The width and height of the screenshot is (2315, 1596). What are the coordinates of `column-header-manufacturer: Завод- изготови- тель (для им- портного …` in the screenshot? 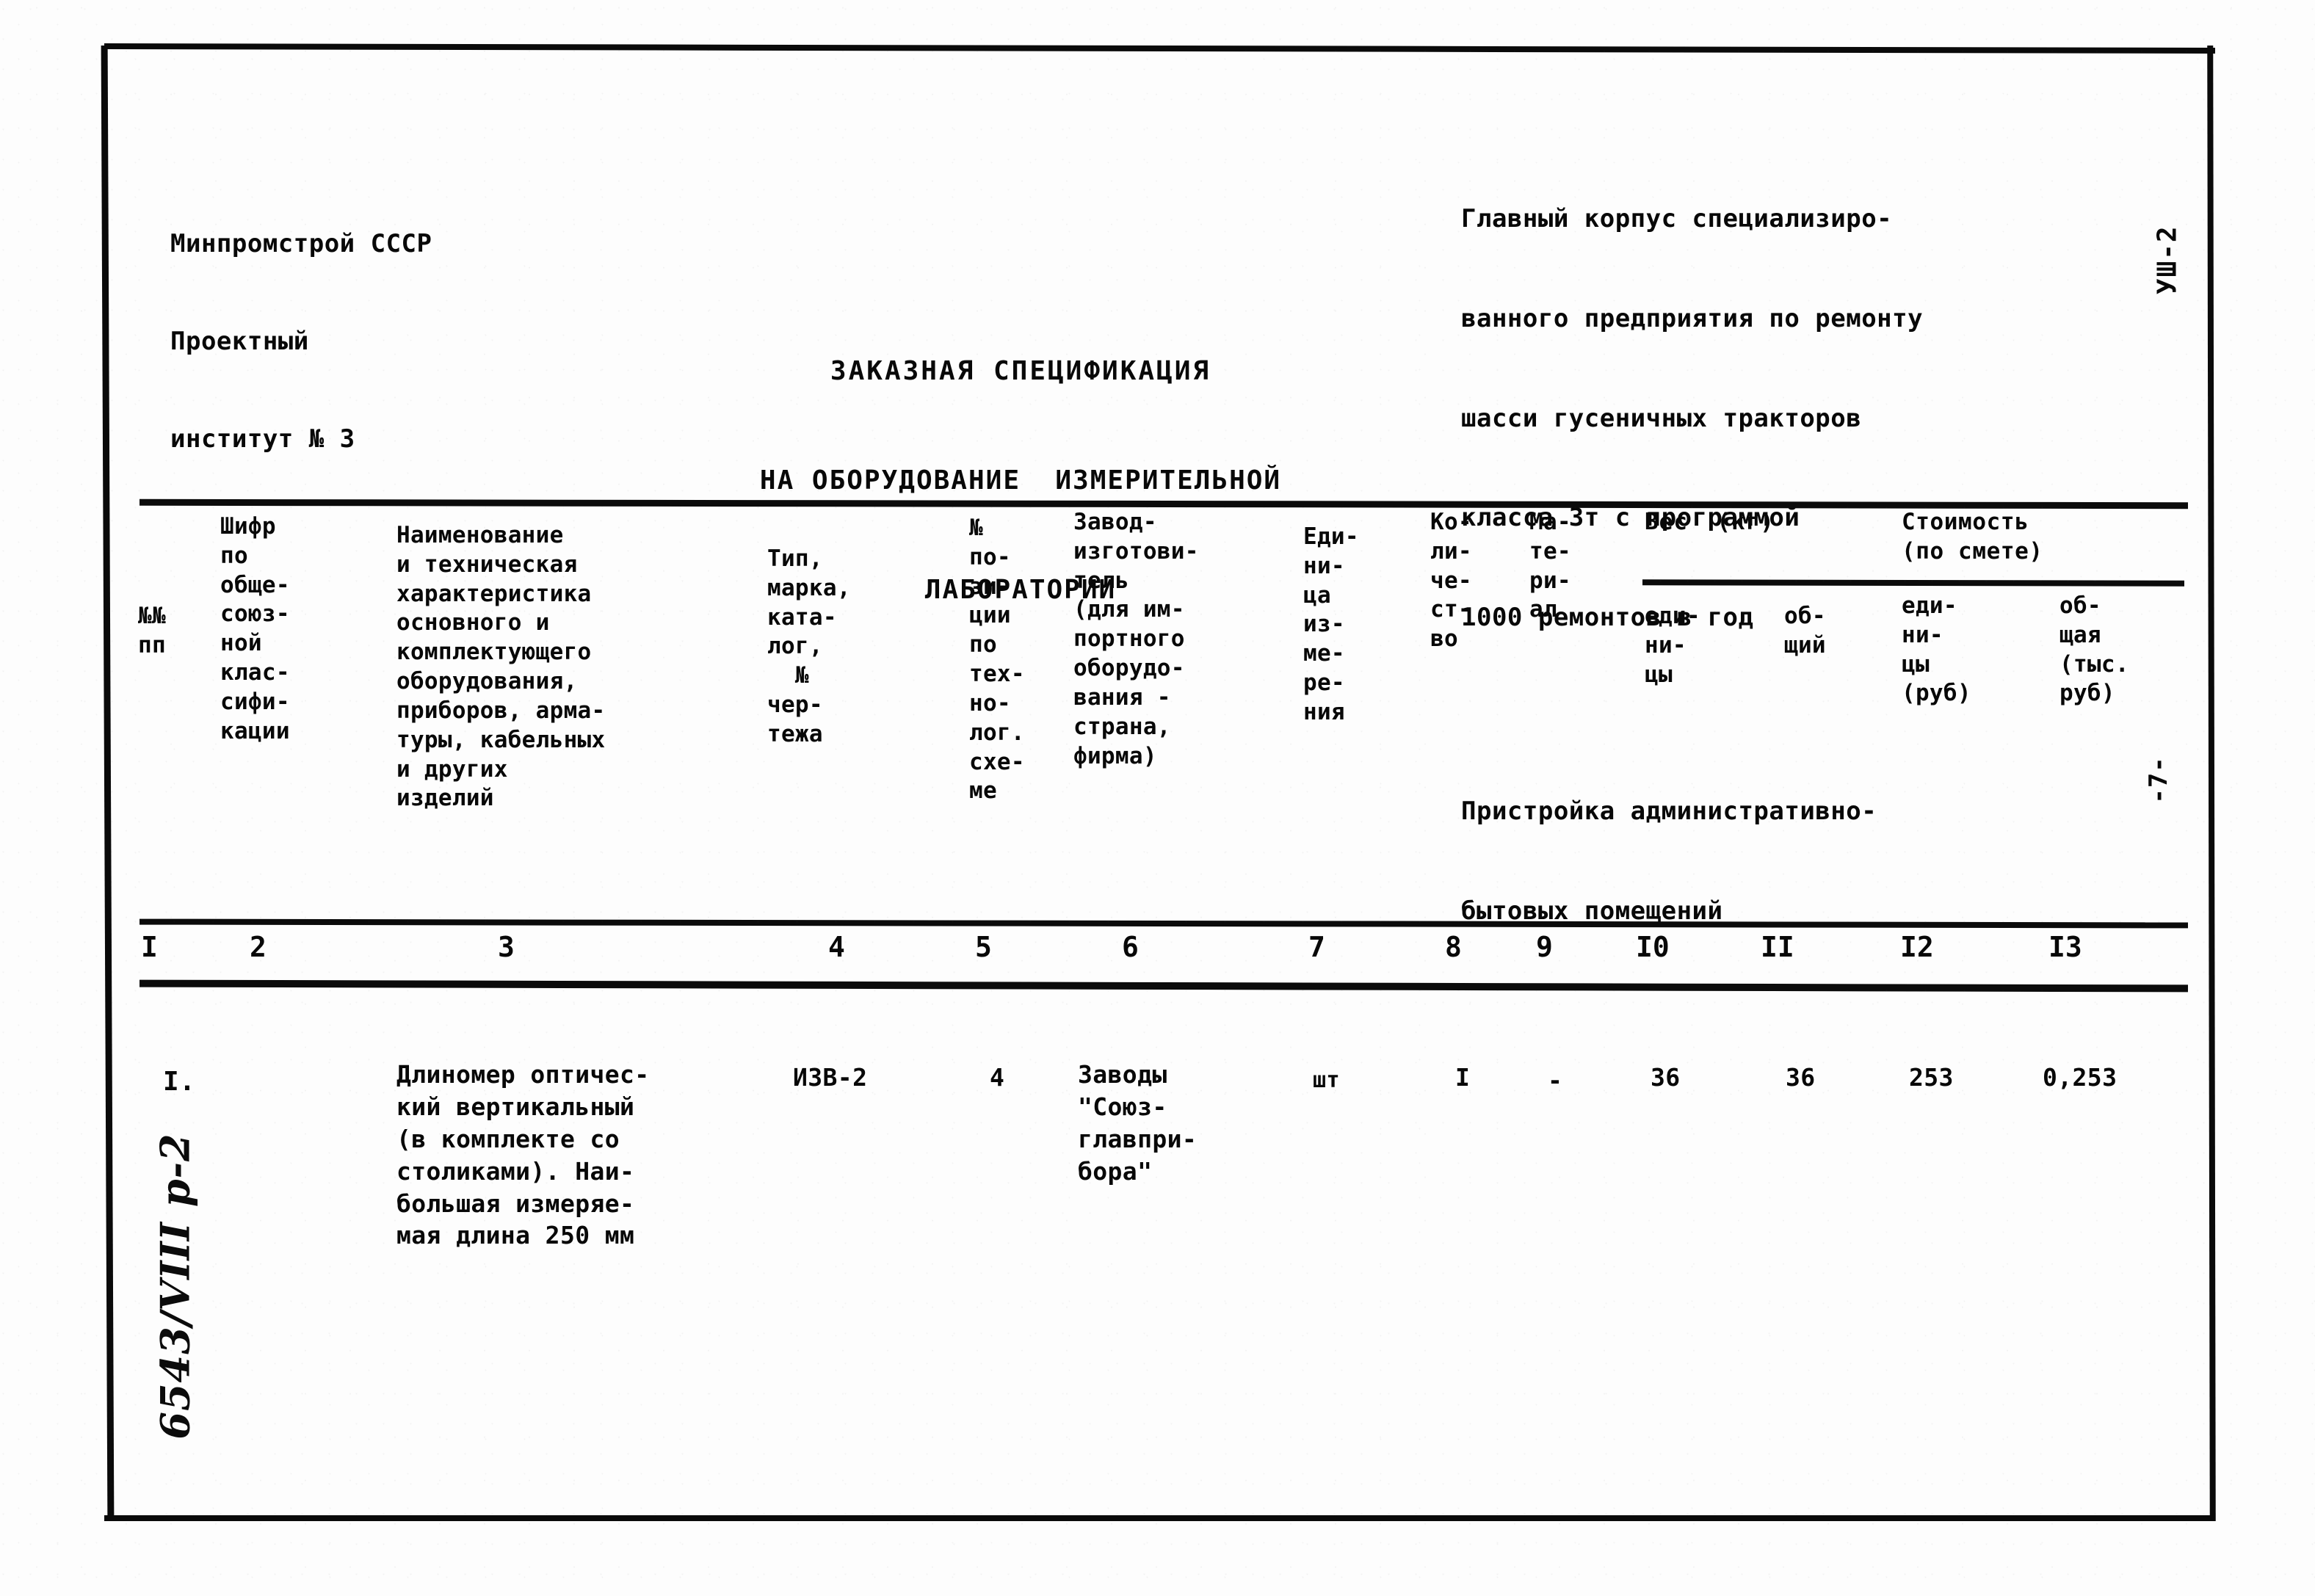 It's located at (1136, 639).